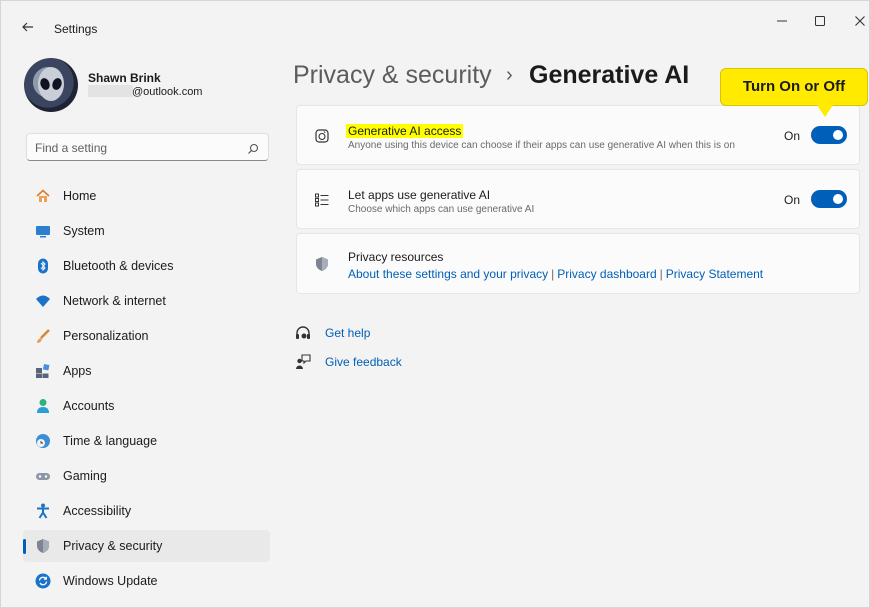 The height and width of the screenshot is (608, 870). Describe the element at coordinates (303, 362) in the screenshot. I see `feedback-icon` at that location.